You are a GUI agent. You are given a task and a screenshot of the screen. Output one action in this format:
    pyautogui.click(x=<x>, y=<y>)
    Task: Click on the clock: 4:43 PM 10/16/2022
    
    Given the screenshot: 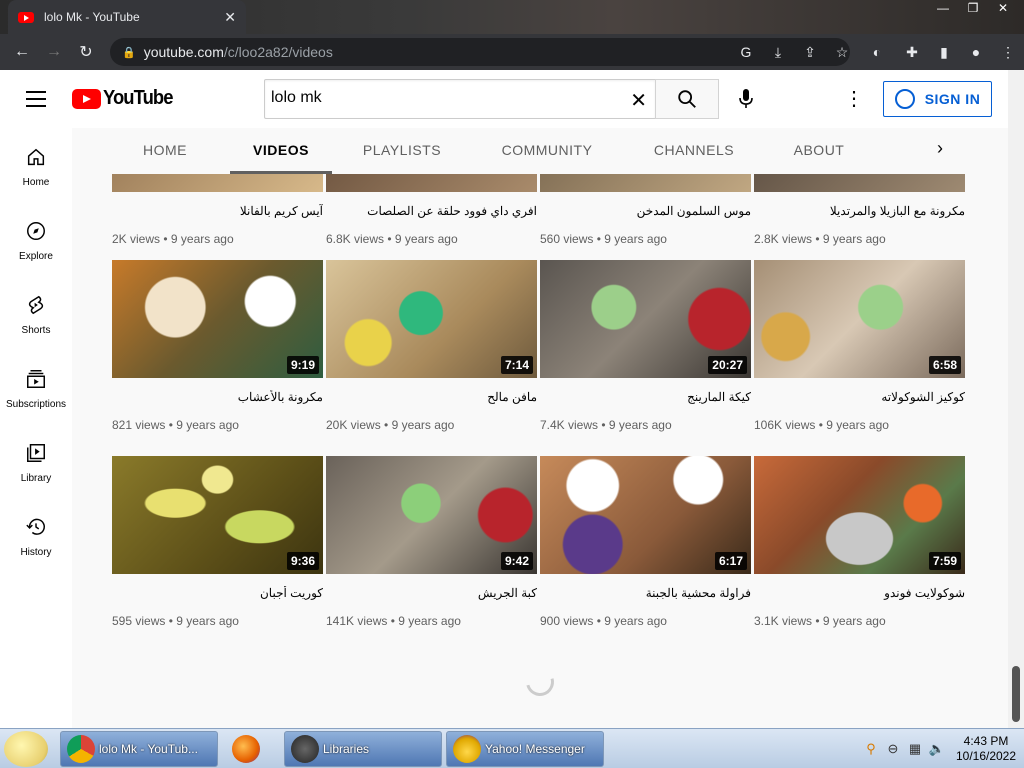 What is the action you would take?
    pyautogui.click(x=986, y=749)
    